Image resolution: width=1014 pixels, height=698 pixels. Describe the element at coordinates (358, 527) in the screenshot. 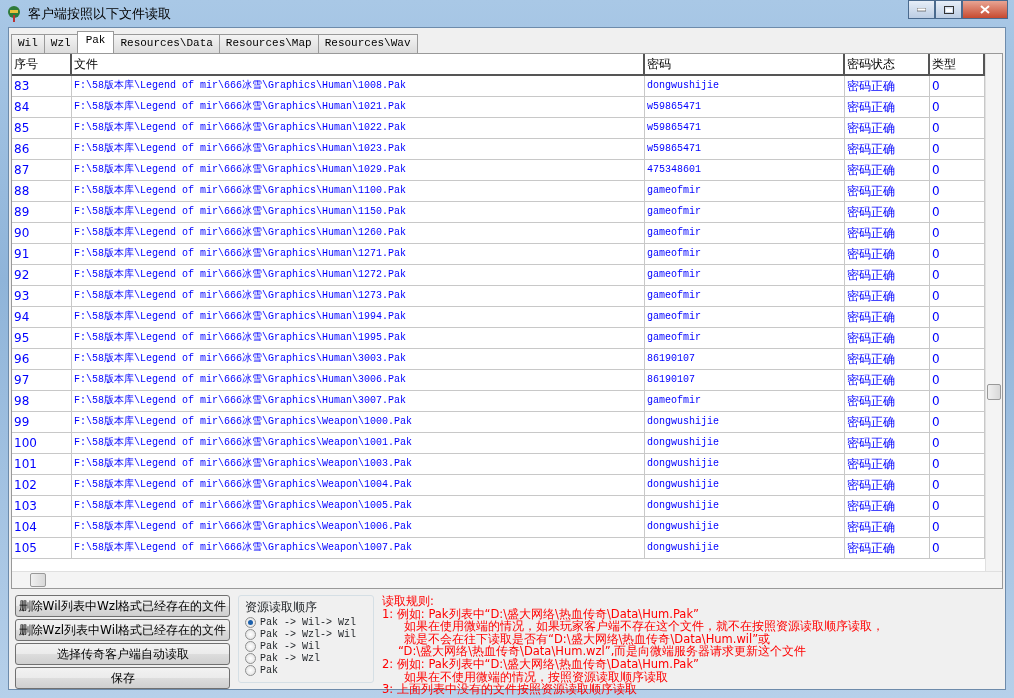

I see `table-cell: F:\58版本库\Legend of mir\666冰雪\Graphics\Weapon\1006.Pak` at that location.